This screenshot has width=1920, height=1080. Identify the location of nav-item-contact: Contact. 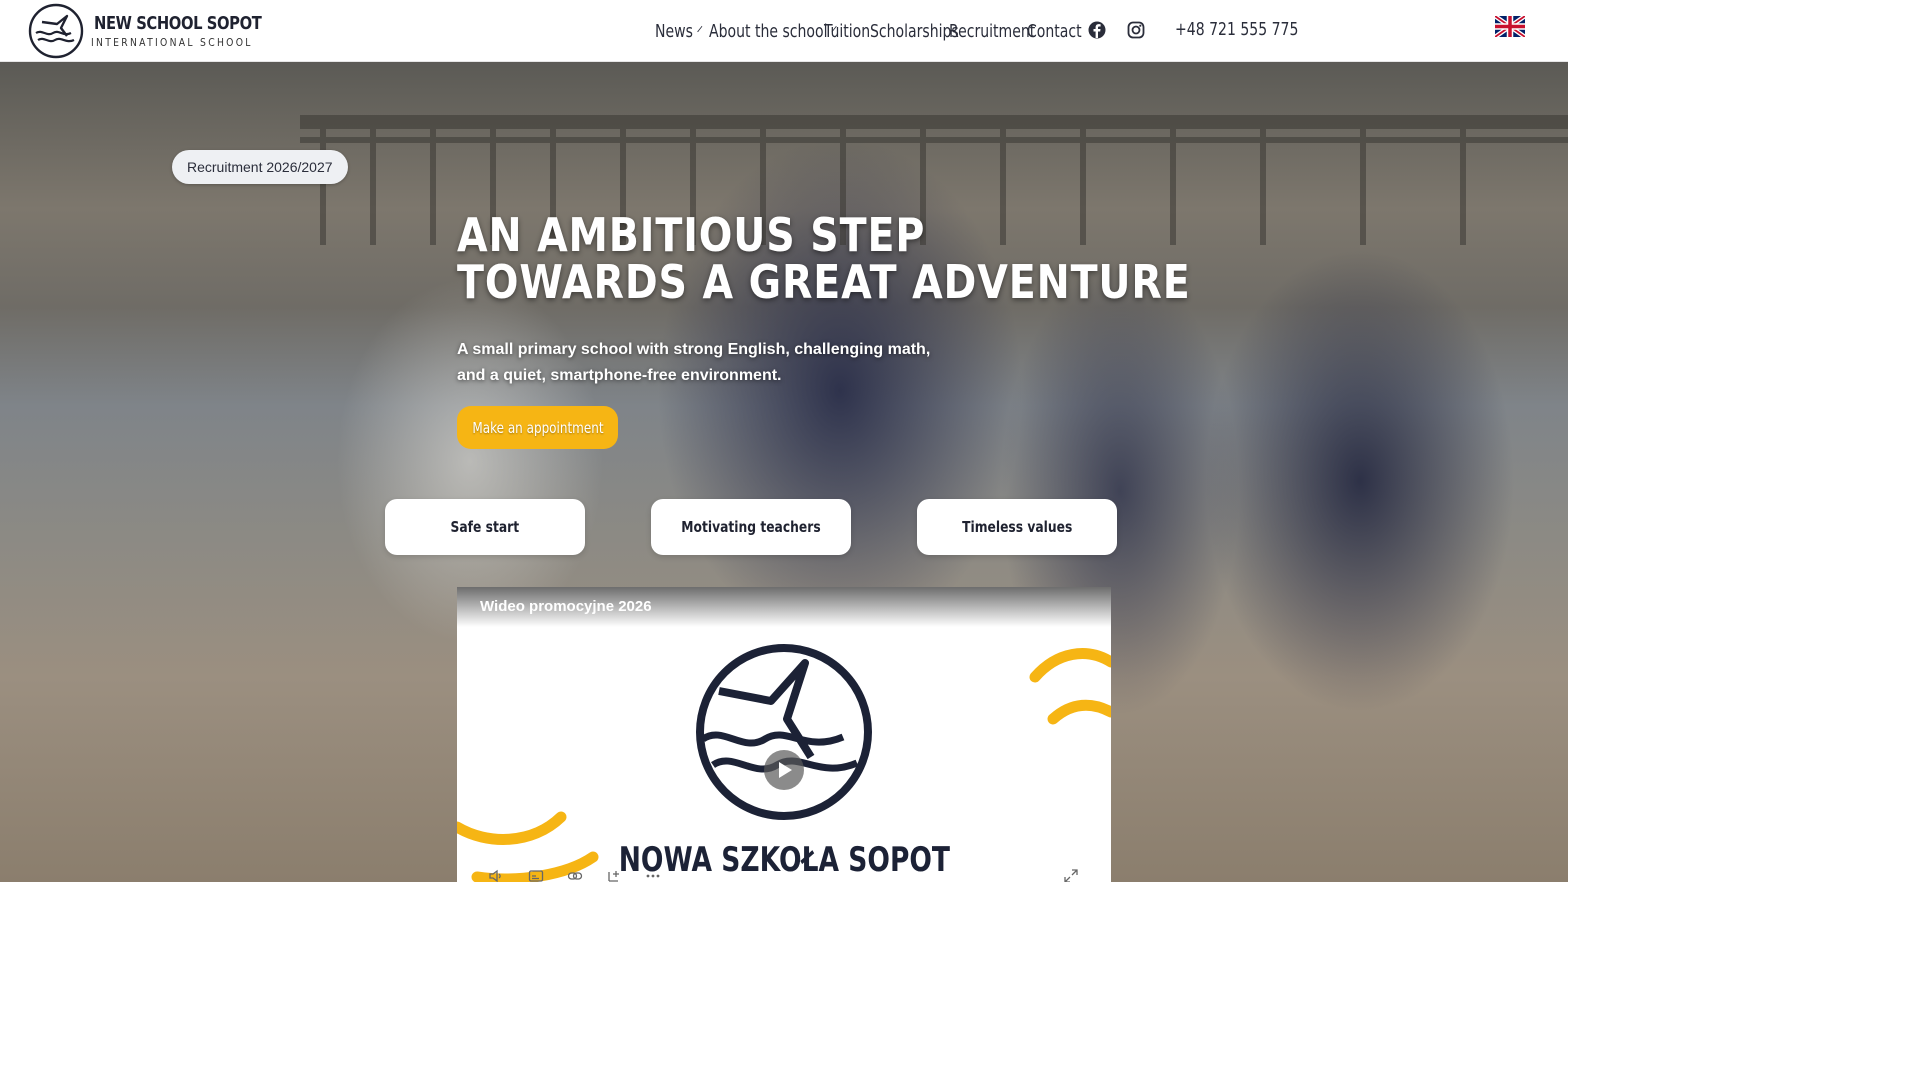
(1054, 31).